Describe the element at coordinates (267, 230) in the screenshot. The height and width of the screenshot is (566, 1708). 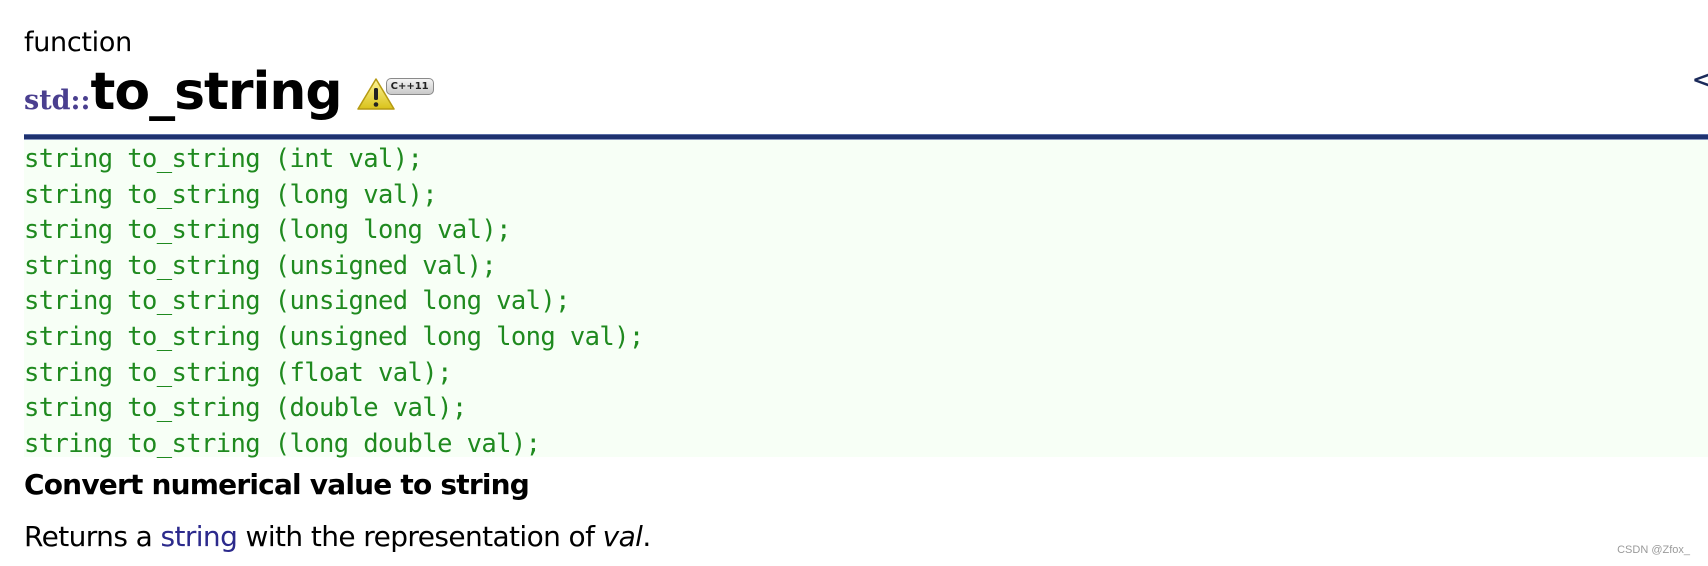
I see `prototype-line: string to_string (long long val);` at that location.